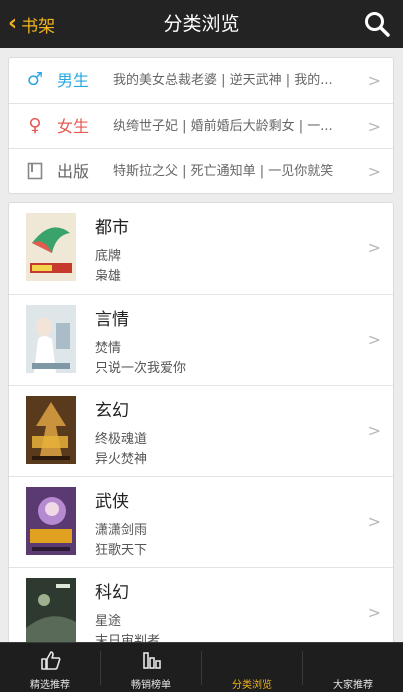  Describe the element at coordinates (51, 660) in the screenshot. I see `thumbs-up-icon` at that location.